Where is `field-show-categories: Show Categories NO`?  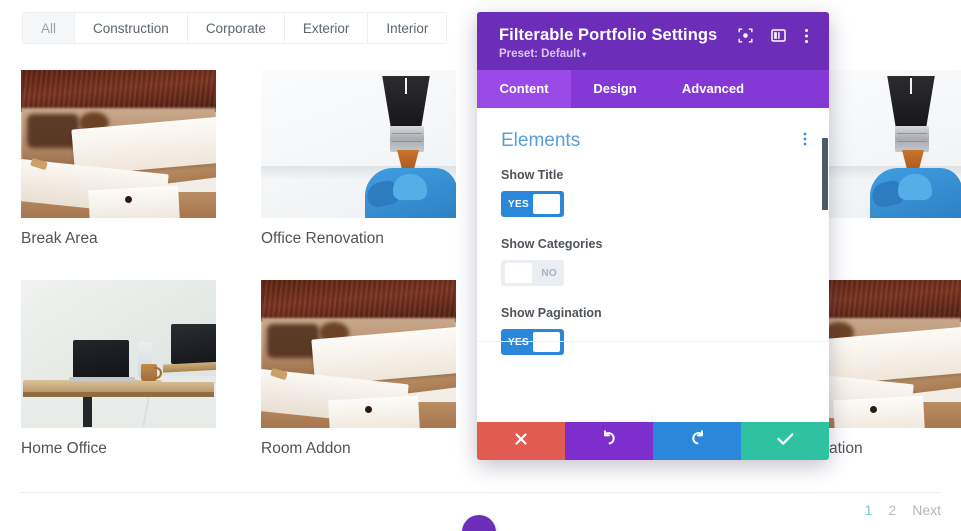
field-show-categories: Show Categories NO is located at coordinates (654, 261).